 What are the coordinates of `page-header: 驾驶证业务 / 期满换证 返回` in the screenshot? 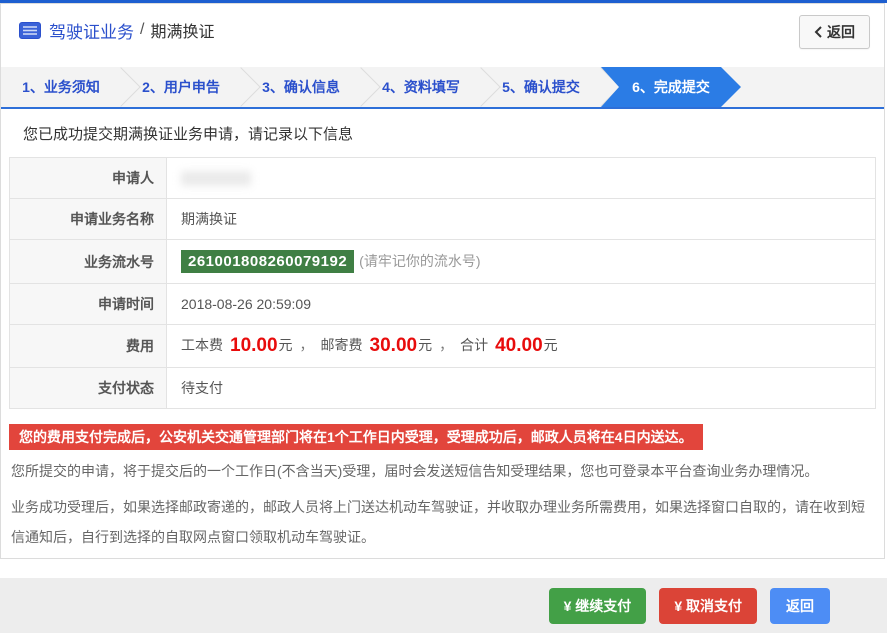 It's located at (442, 30).